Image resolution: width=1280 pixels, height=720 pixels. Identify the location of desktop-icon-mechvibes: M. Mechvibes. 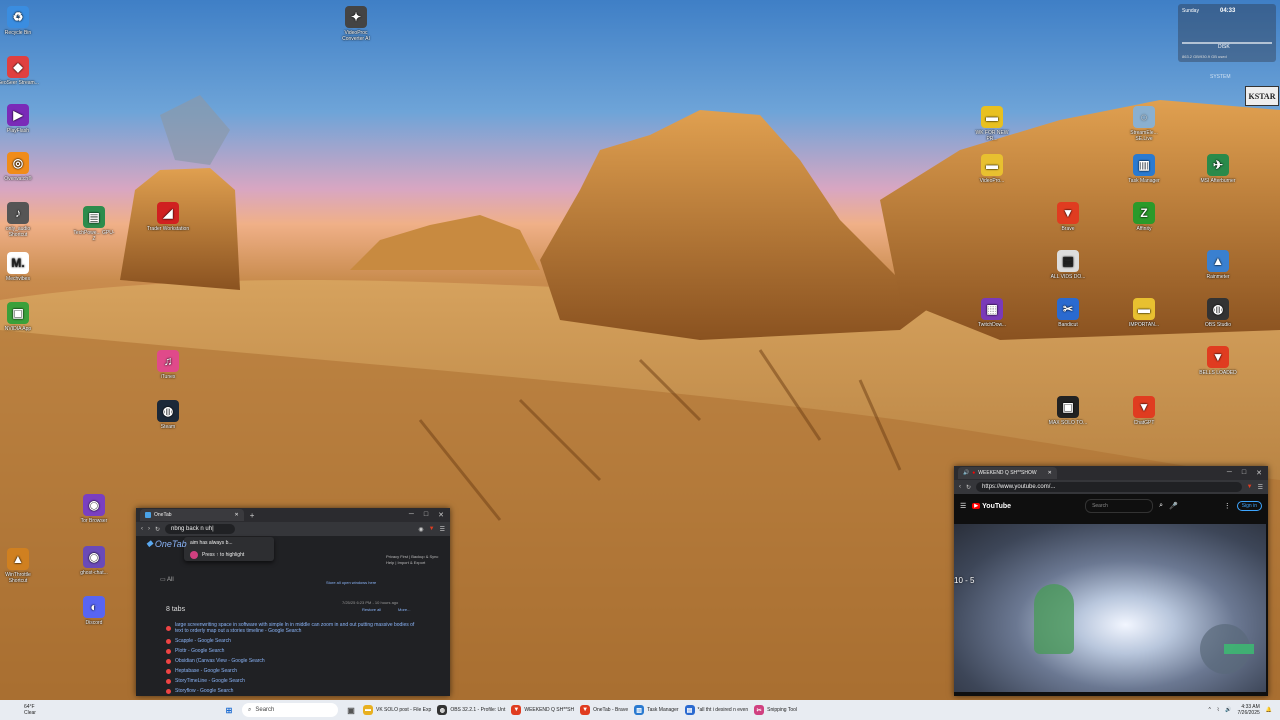
(20, 267).